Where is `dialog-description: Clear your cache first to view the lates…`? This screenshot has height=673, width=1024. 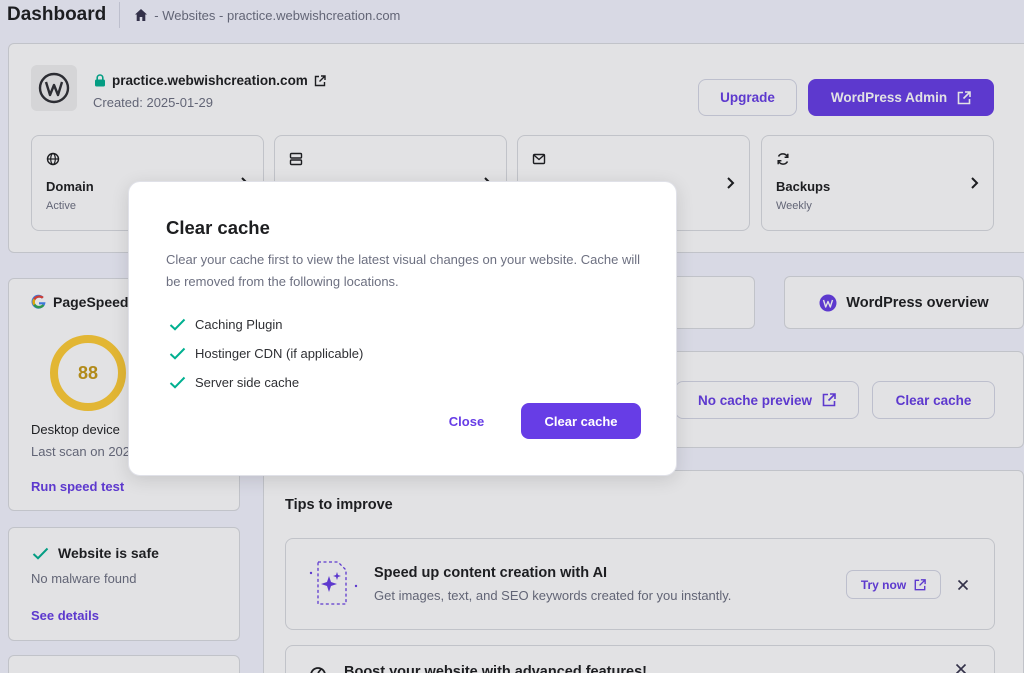 dialog-description: Clear your cache first to view the lates… is located at coordinates (403, 270).